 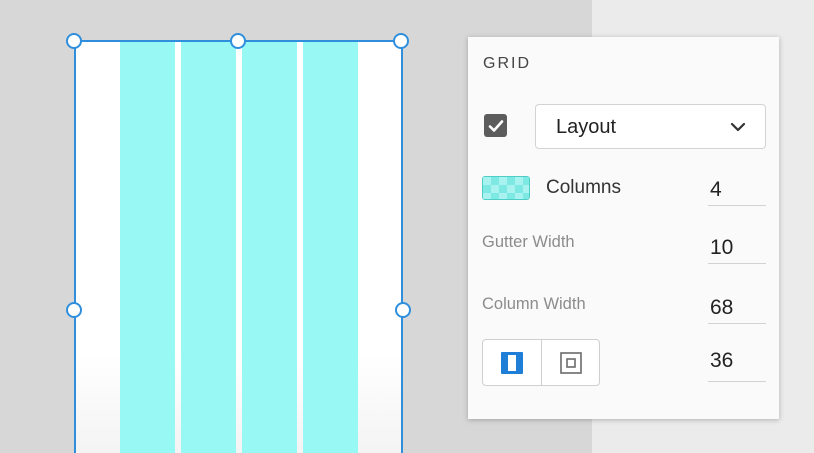 What do you see at coordinates (74, 310) in the screenshot?
I see `resize-handle-left` at bounding box center [74, 310].